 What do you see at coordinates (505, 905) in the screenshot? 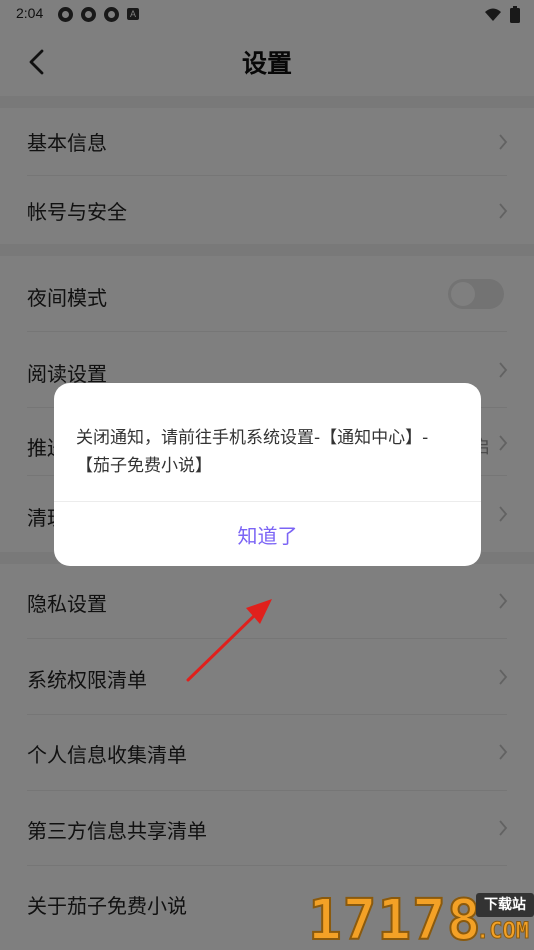
I see `watermark-badge: 下载站` at bounding box center [505, 905].